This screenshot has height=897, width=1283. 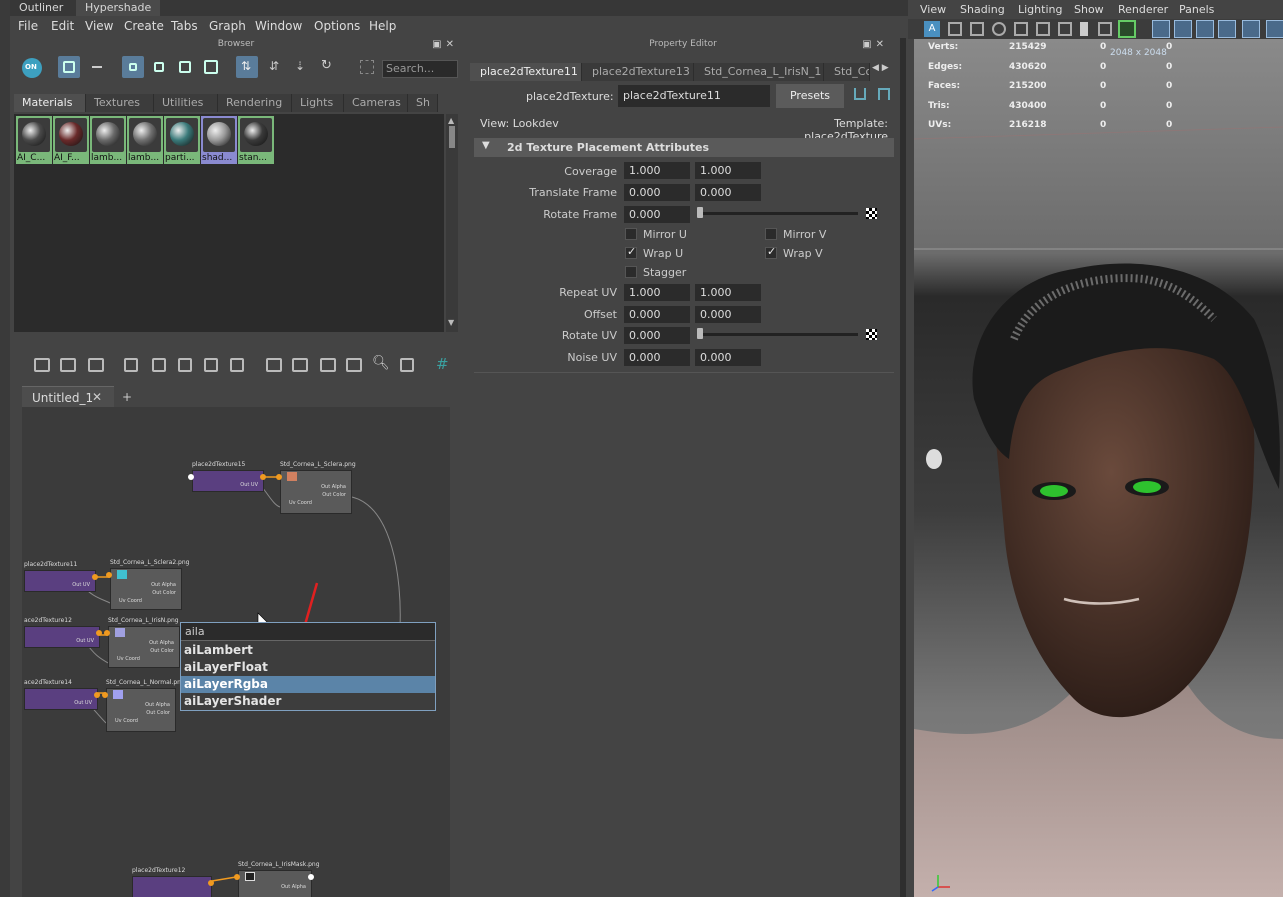 I want to click on tab-hypershade: Hypershade, so click(x=118, y=8).